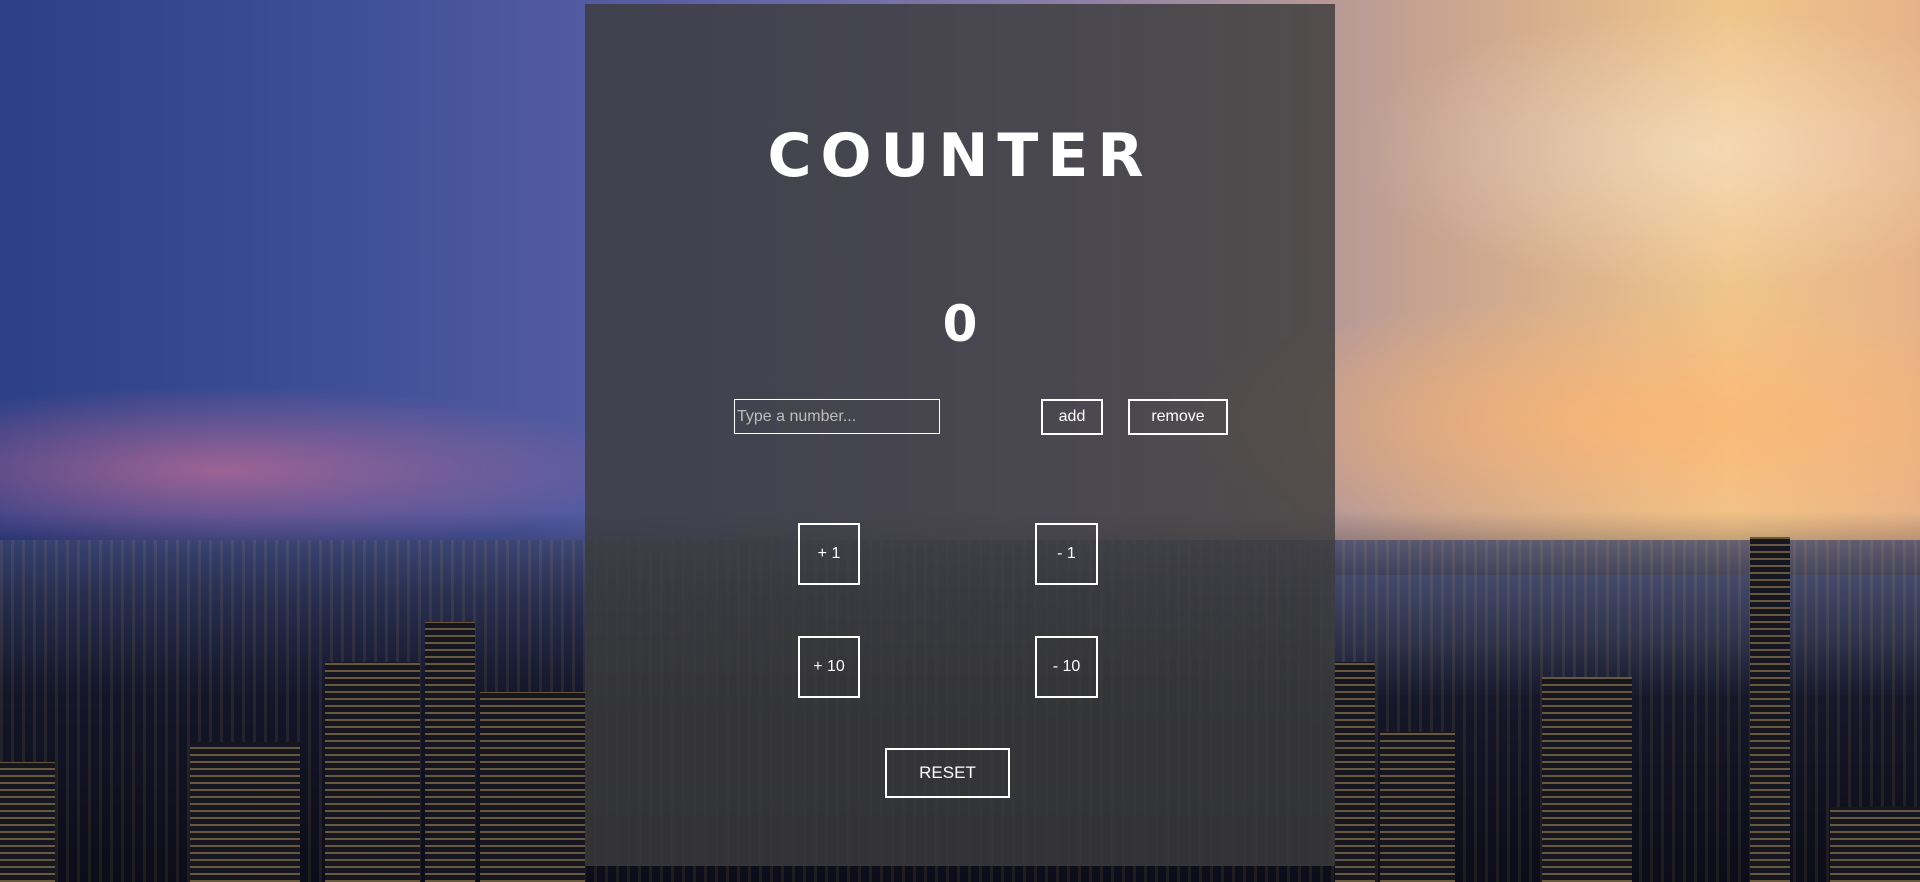 The height and width of the screenshot is (882, 1920). Describe the element at coordinates (1072, 417) in the screenshot. I see `add-button: add` at that location.